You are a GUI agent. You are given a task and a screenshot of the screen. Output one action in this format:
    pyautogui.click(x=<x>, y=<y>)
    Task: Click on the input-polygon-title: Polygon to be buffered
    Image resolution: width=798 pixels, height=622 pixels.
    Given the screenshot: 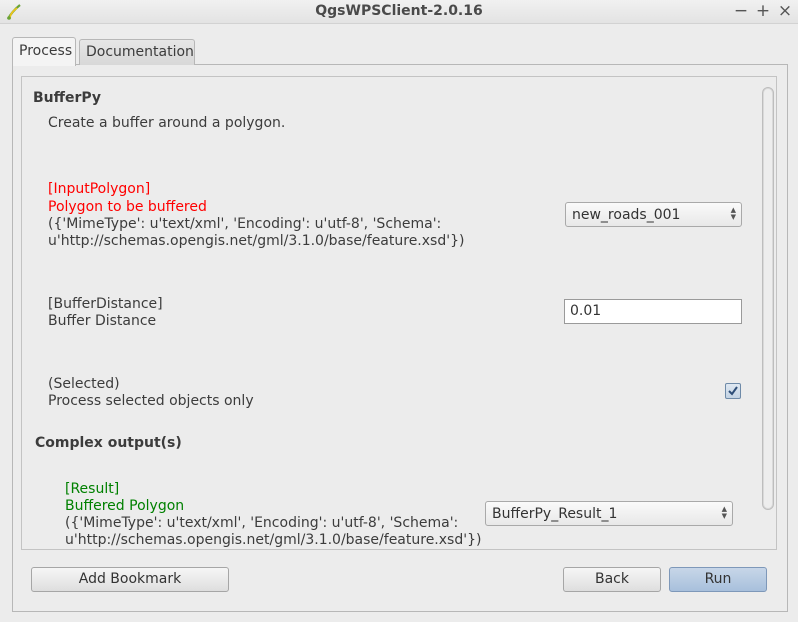 What is the action you would take?
    pyautogui.click(x=127, y=207)
    